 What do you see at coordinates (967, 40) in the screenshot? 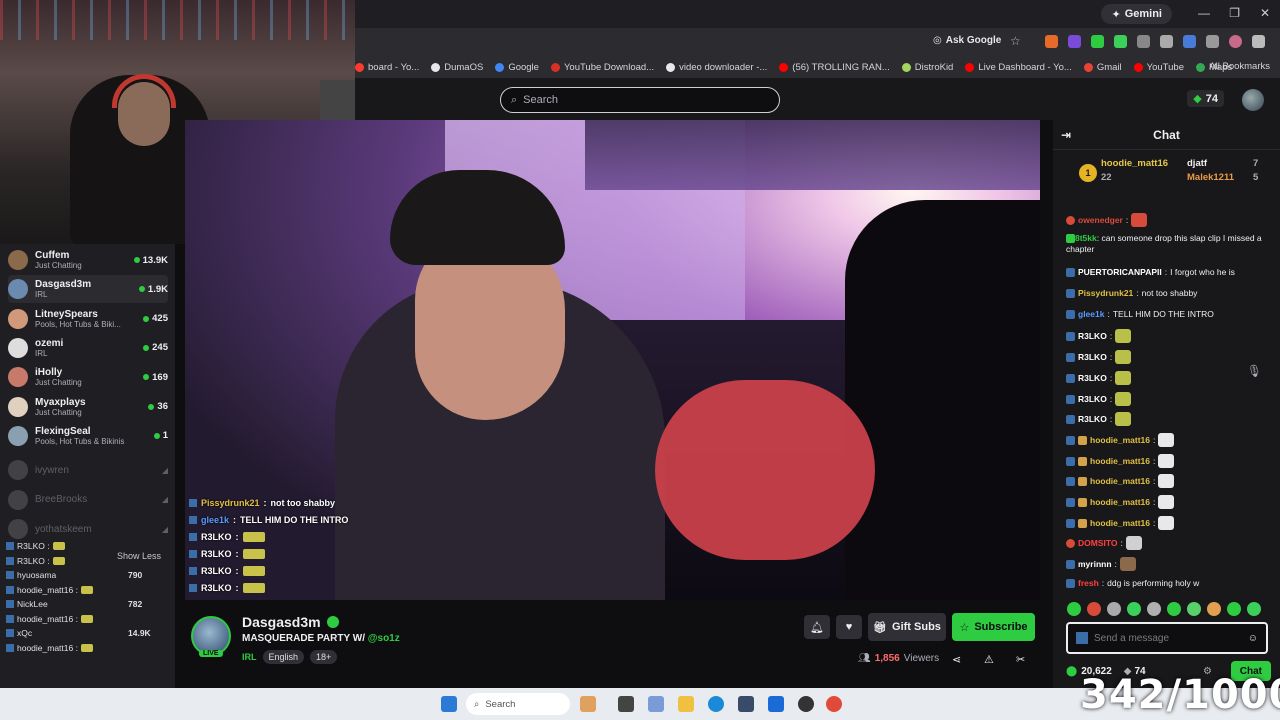
I see `ask-google-button: ◎ Ask Google` at bounding box center [967, 40].